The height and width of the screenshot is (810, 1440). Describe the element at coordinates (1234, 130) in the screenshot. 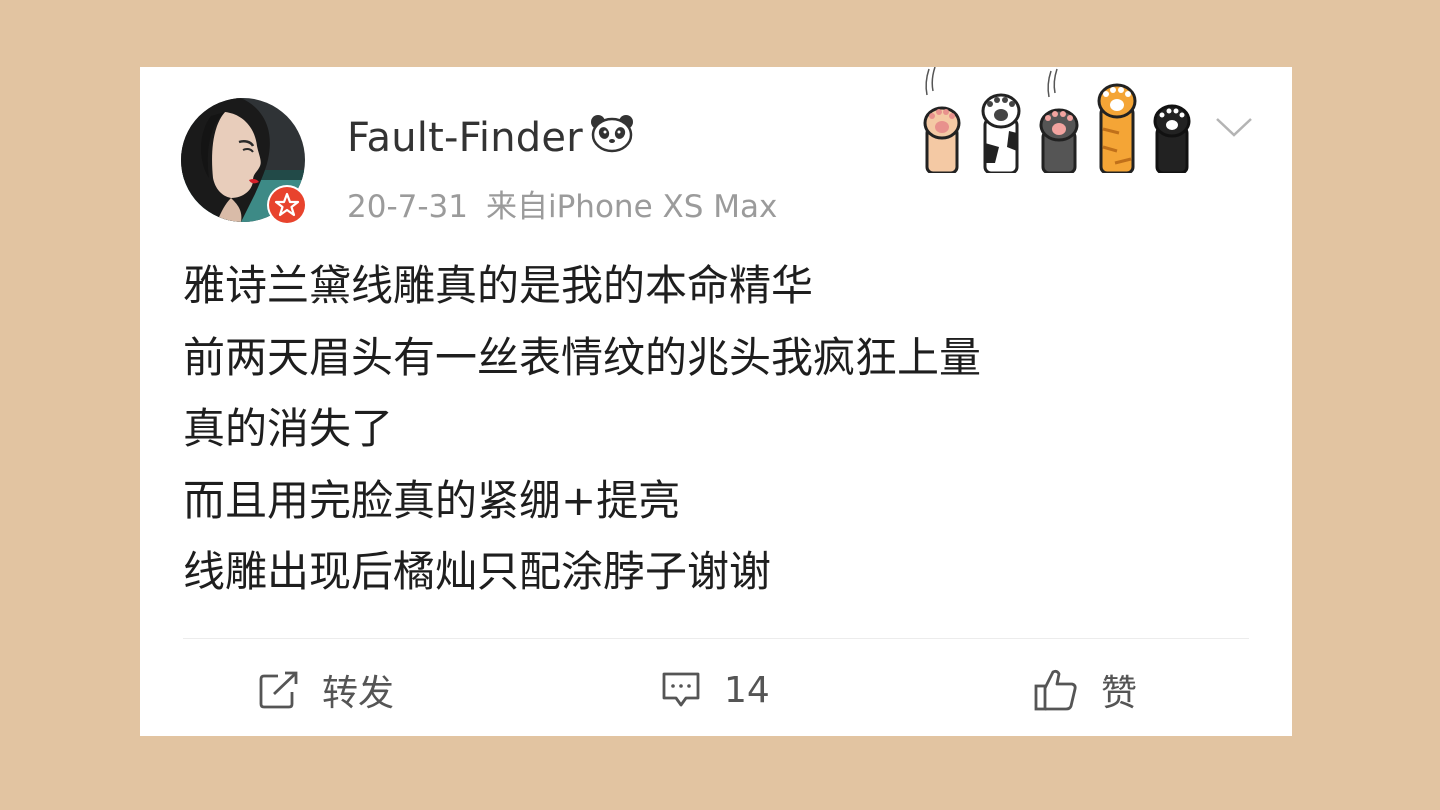

I see `chevron-down-icon` at that location.